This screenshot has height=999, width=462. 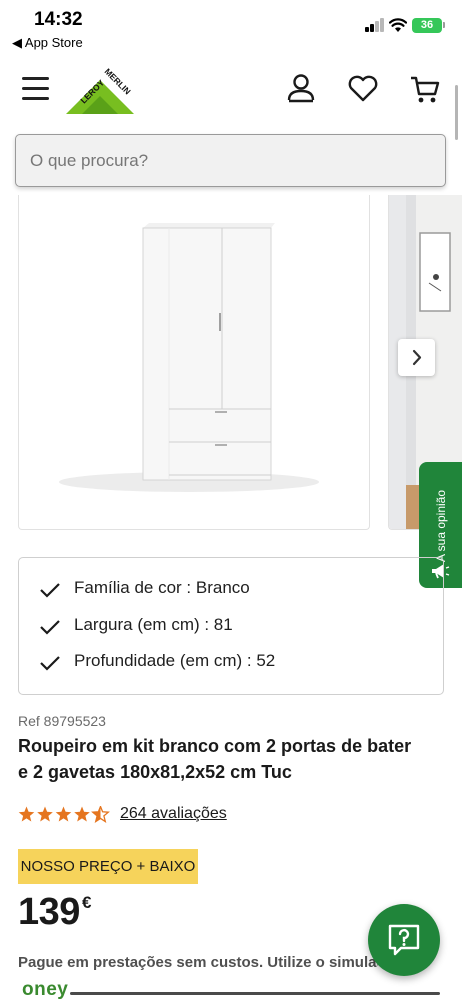 What do you see at coordinates (425, 89) in the screenshot?
I see `cart-icon` at bounding box center [425, 89].